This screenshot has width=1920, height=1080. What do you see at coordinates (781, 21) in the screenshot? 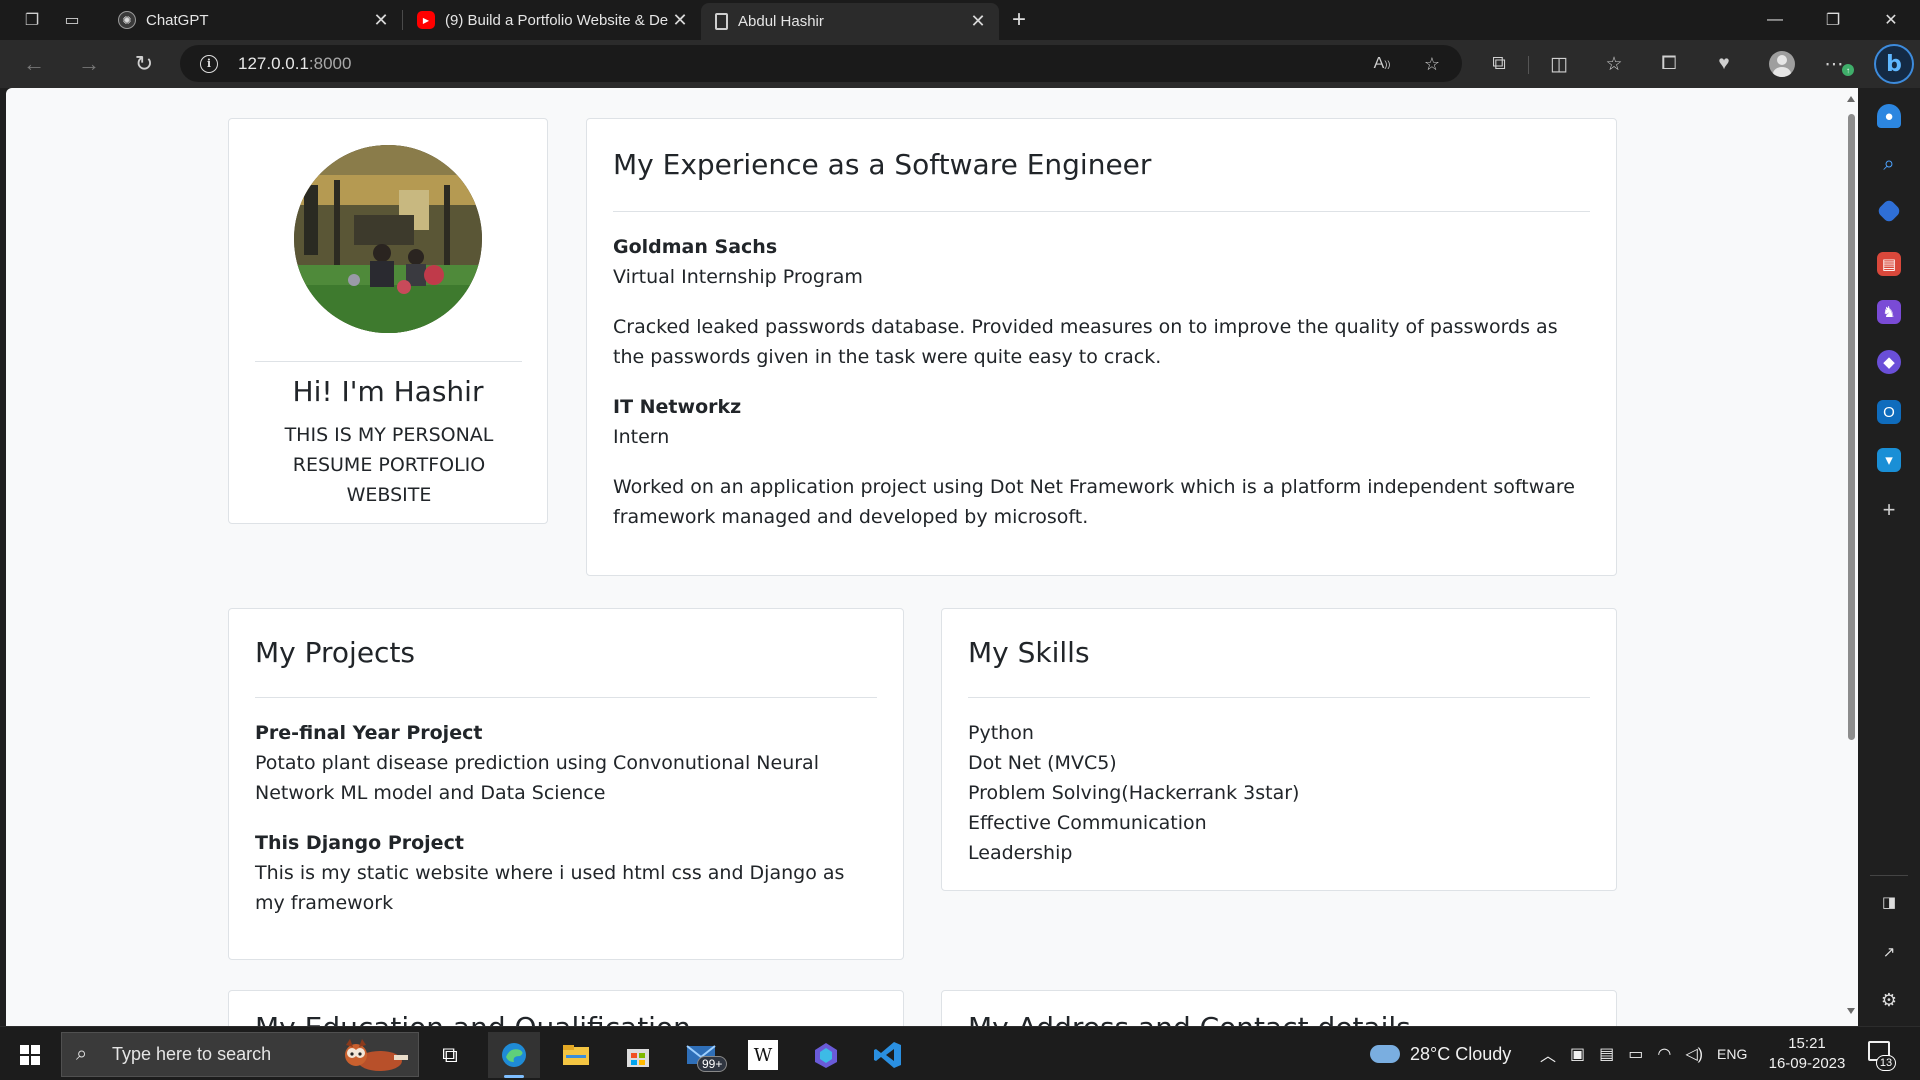
I see `tab-title: Abdul Hashir` at bounding box center [781, 21].